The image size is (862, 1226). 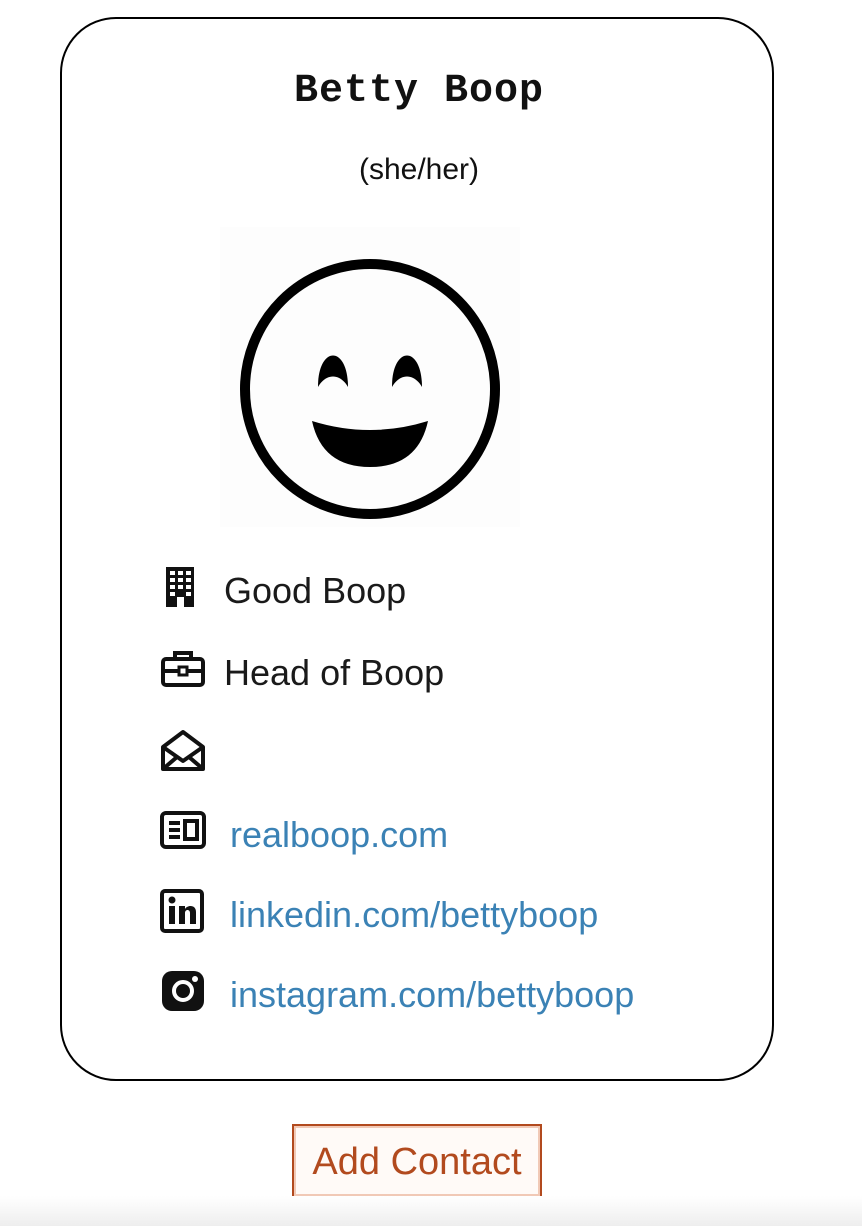 I want to click on smiling-face-icon, so click(x=370, y=389).